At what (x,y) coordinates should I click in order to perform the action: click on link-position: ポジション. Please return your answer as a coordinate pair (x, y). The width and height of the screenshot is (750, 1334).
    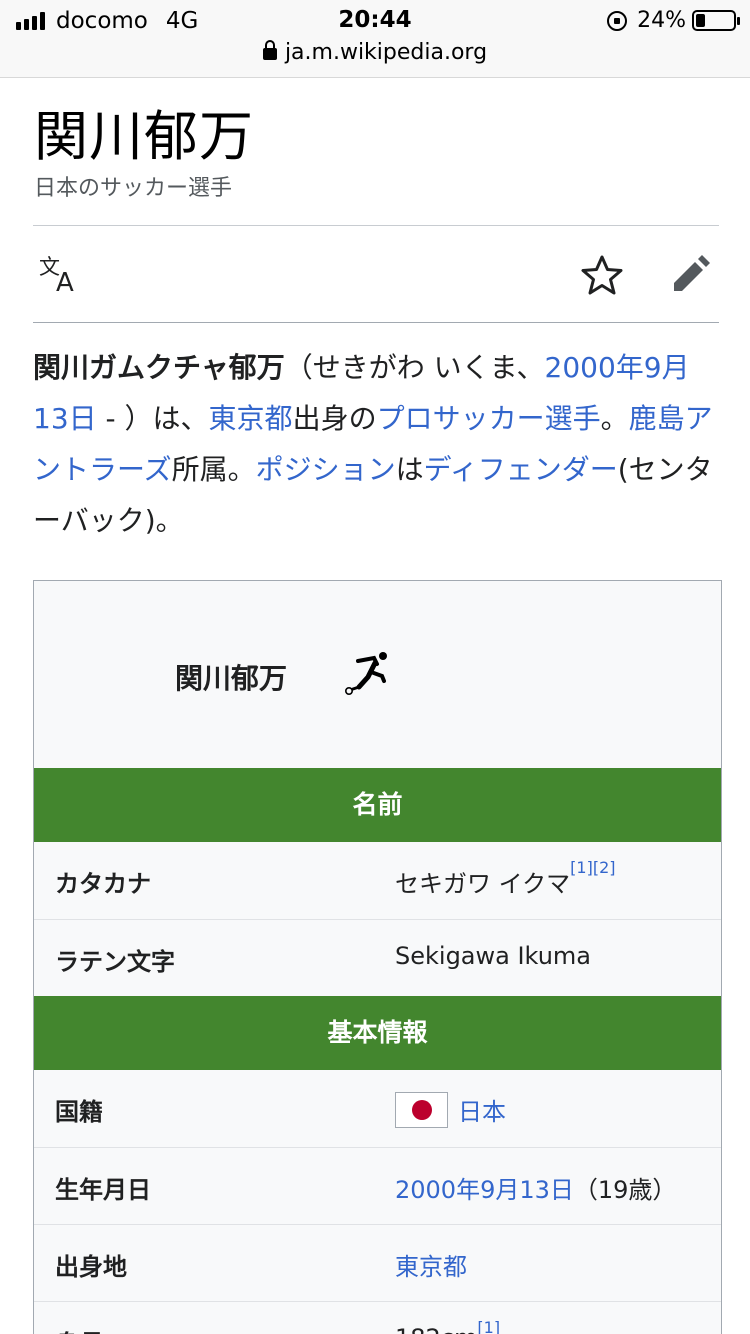
    Looking at the image, I should click on (326, 469).